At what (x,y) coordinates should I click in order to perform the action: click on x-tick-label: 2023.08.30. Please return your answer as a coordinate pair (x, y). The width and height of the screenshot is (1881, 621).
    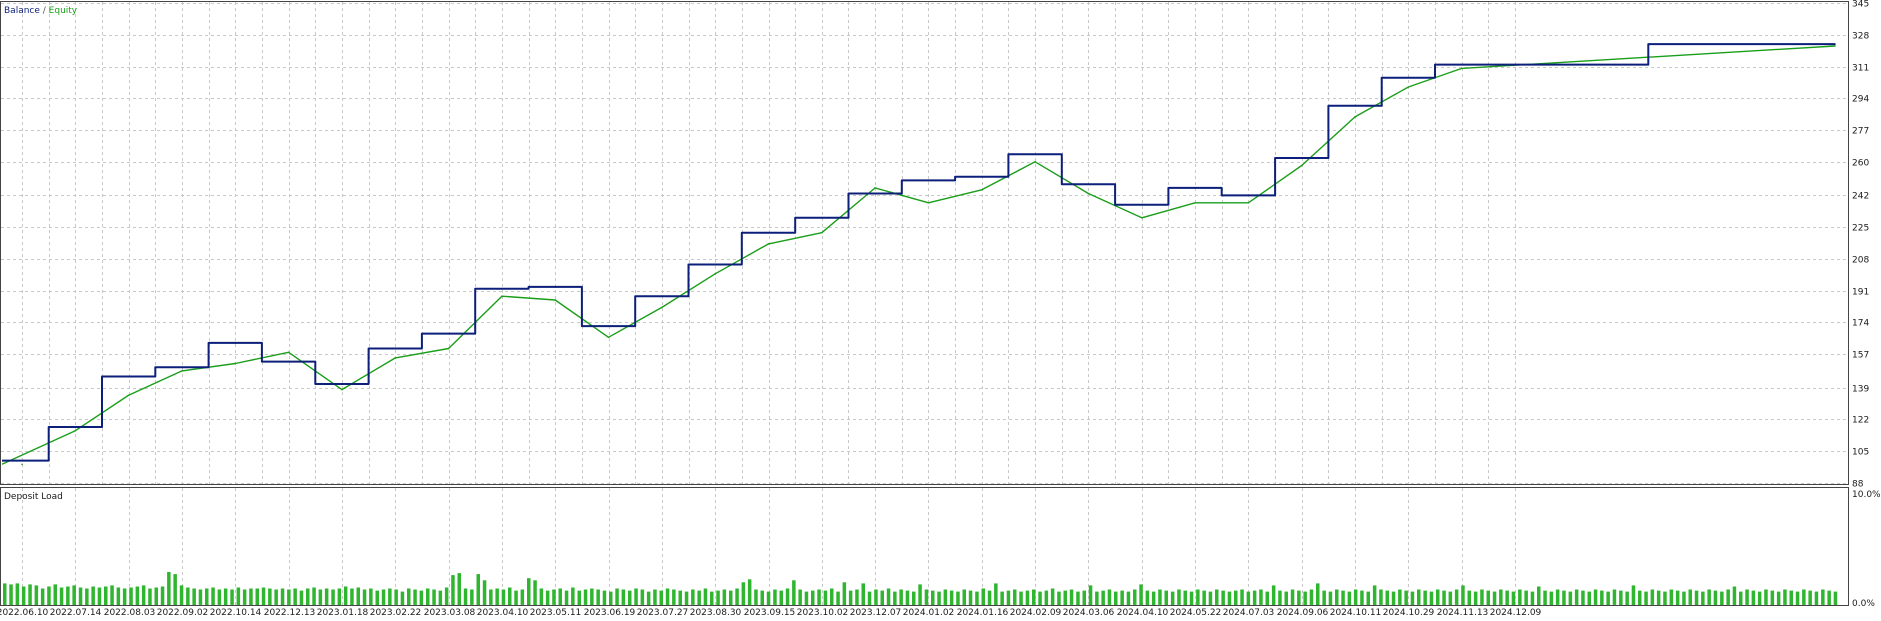
    Looking at the image, I should click on (716, 612).